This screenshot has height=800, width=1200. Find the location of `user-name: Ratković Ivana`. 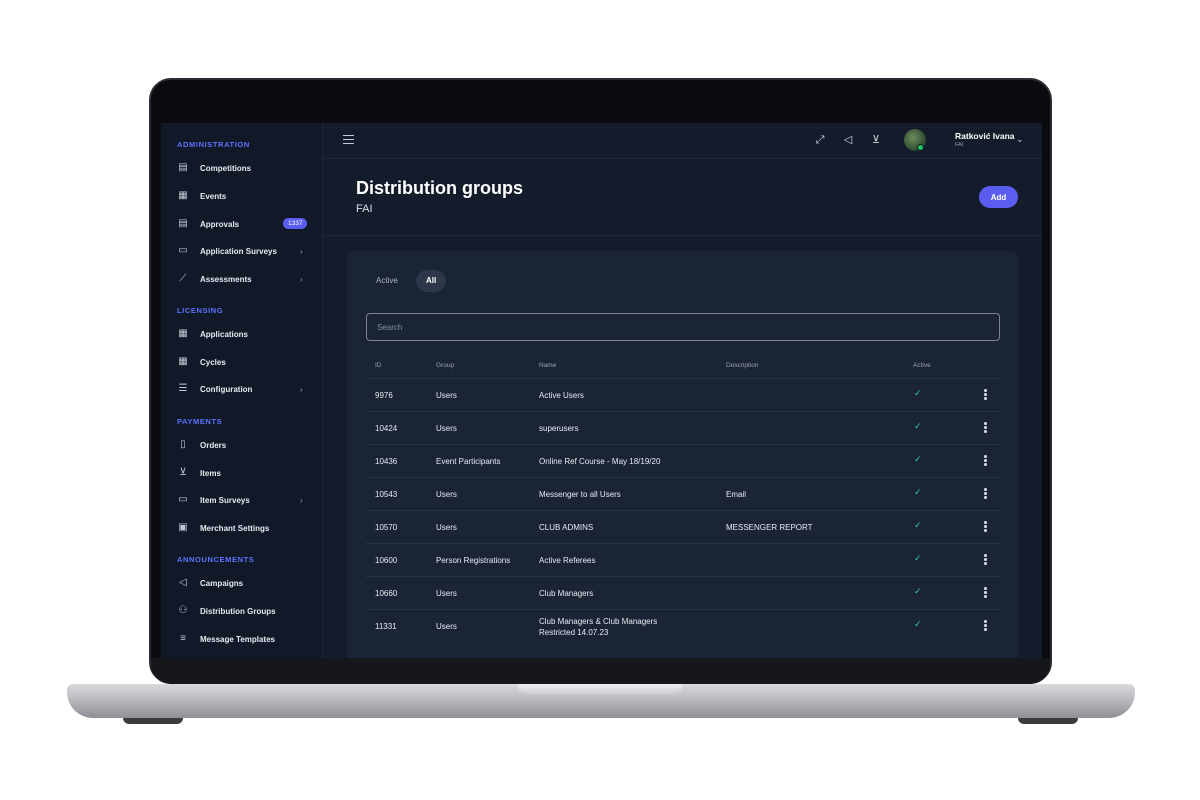

user-name: Ratković Ivana is located at coordinates (985, 136).